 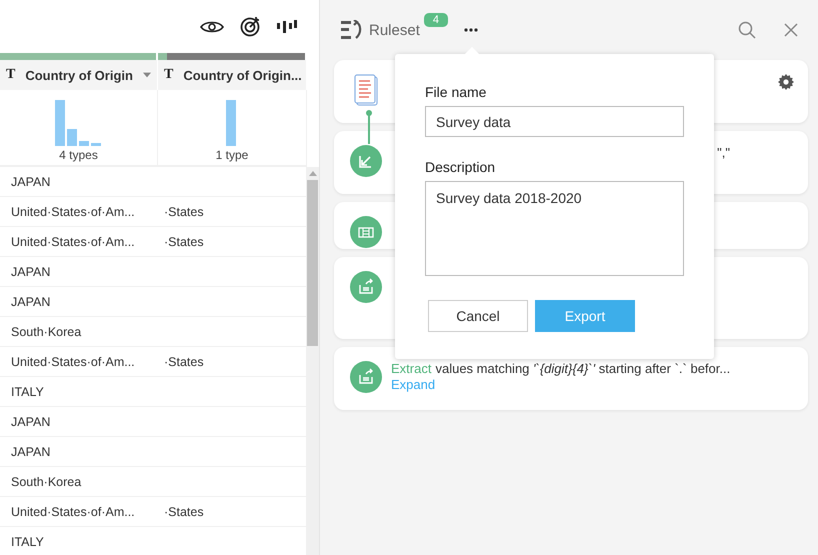 I want to click on more-icon, so click(x=471, y=30).